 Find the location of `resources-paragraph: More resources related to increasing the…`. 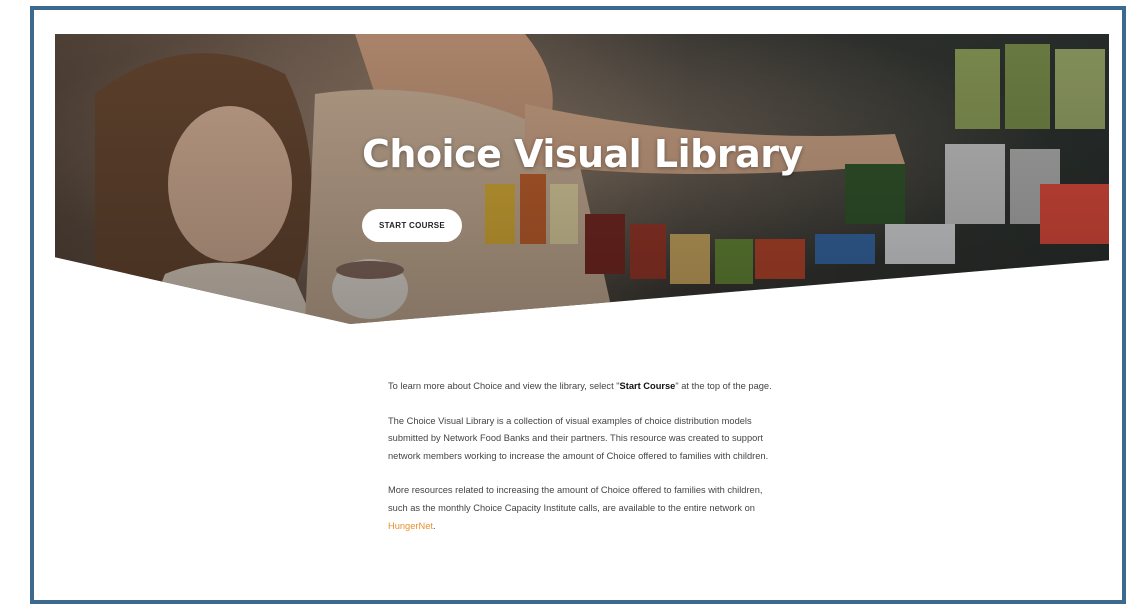

resources-paragraph: More resources related to increasing the… is located at coordinates (575, 508).